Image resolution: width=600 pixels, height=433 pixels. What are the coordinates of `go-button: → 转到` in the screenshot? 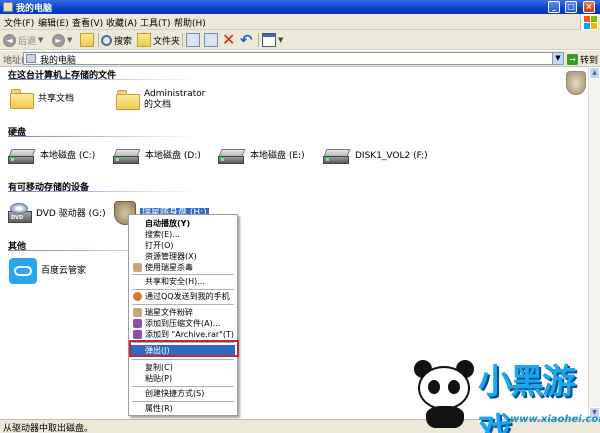 It's located at (582, 59).